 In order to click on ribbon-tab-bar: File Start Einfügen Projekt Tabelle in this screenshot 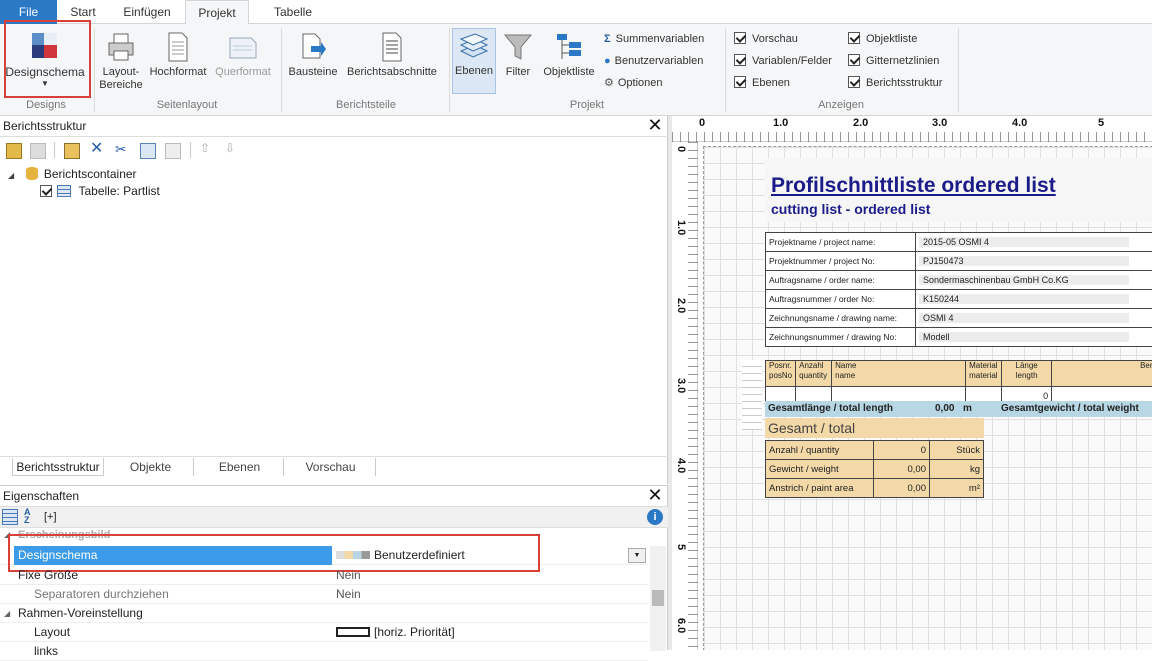, I will do `click(576, 12)`.